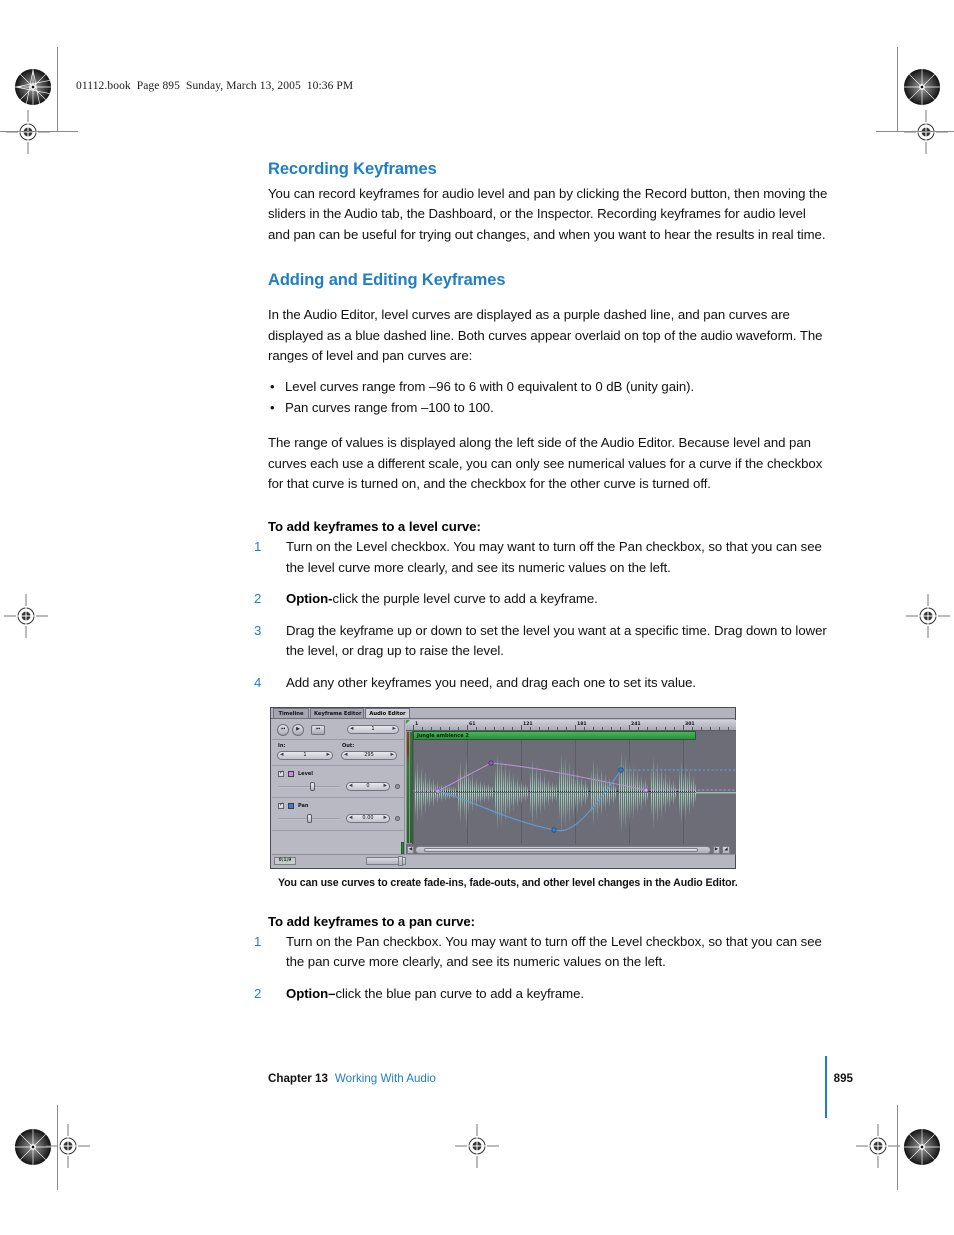 The image size is (954, 1235). Describe the element at coordinates (897, 1147) in the screenshot. I see `crop-line-right-bottom` at that location.